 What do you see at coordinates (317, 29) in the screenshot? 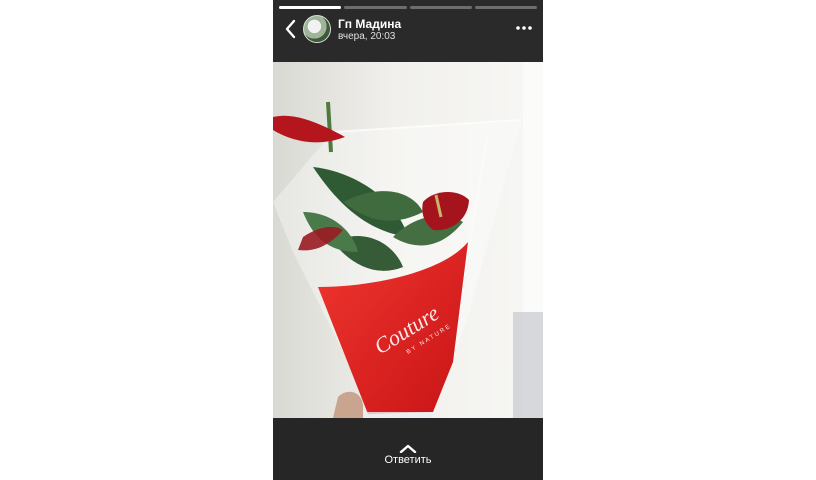
I see `avatar` at bounding box center [317, 29].